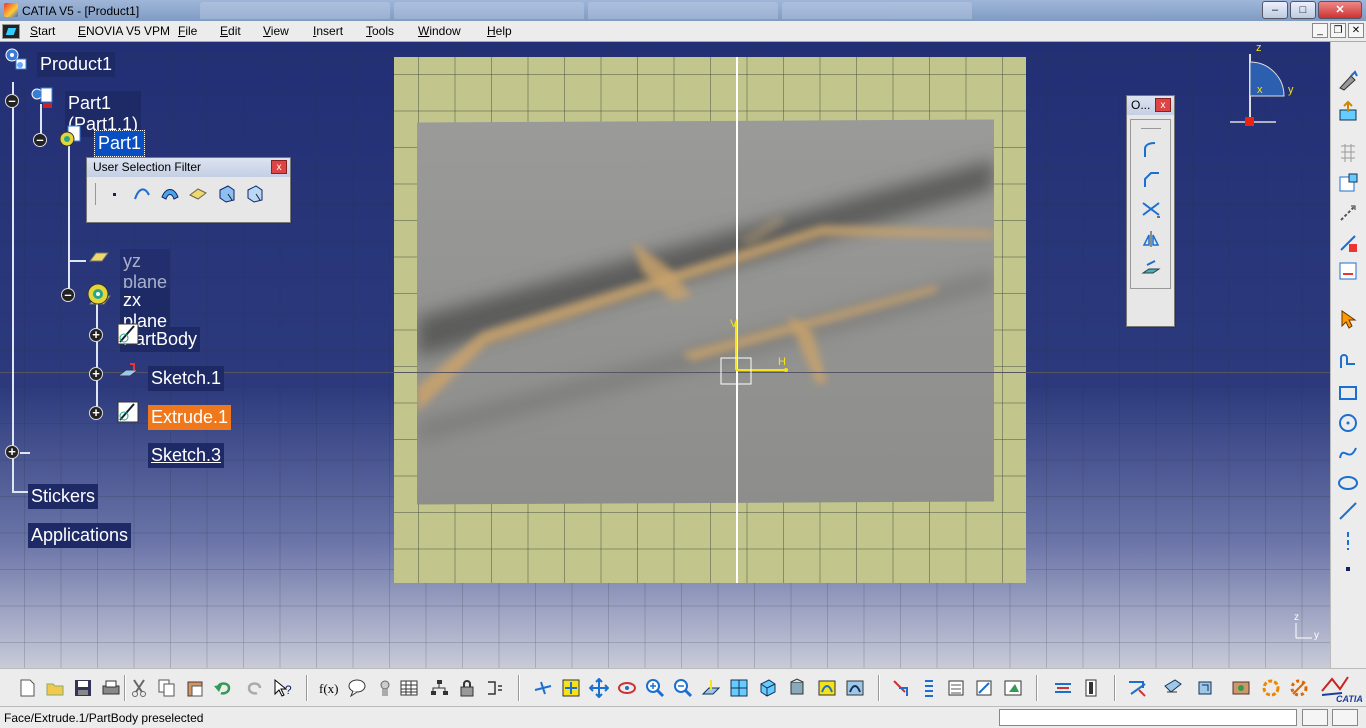 The image size is (1366, 728). What do you see at coordinates (329, 688) in the screenshot?
I see `formula-icon: f(x)` at bounding box center [329, 688].